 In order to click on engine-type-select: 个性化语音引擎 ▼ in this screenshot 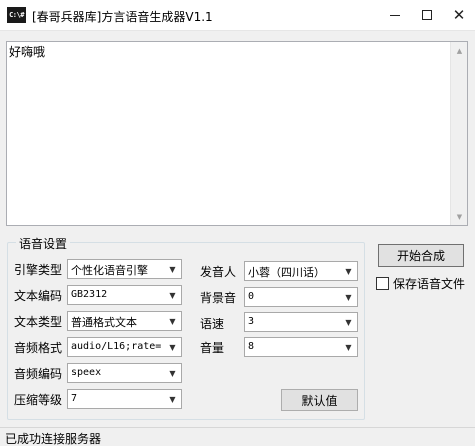, I will do `click(124, 269)`.